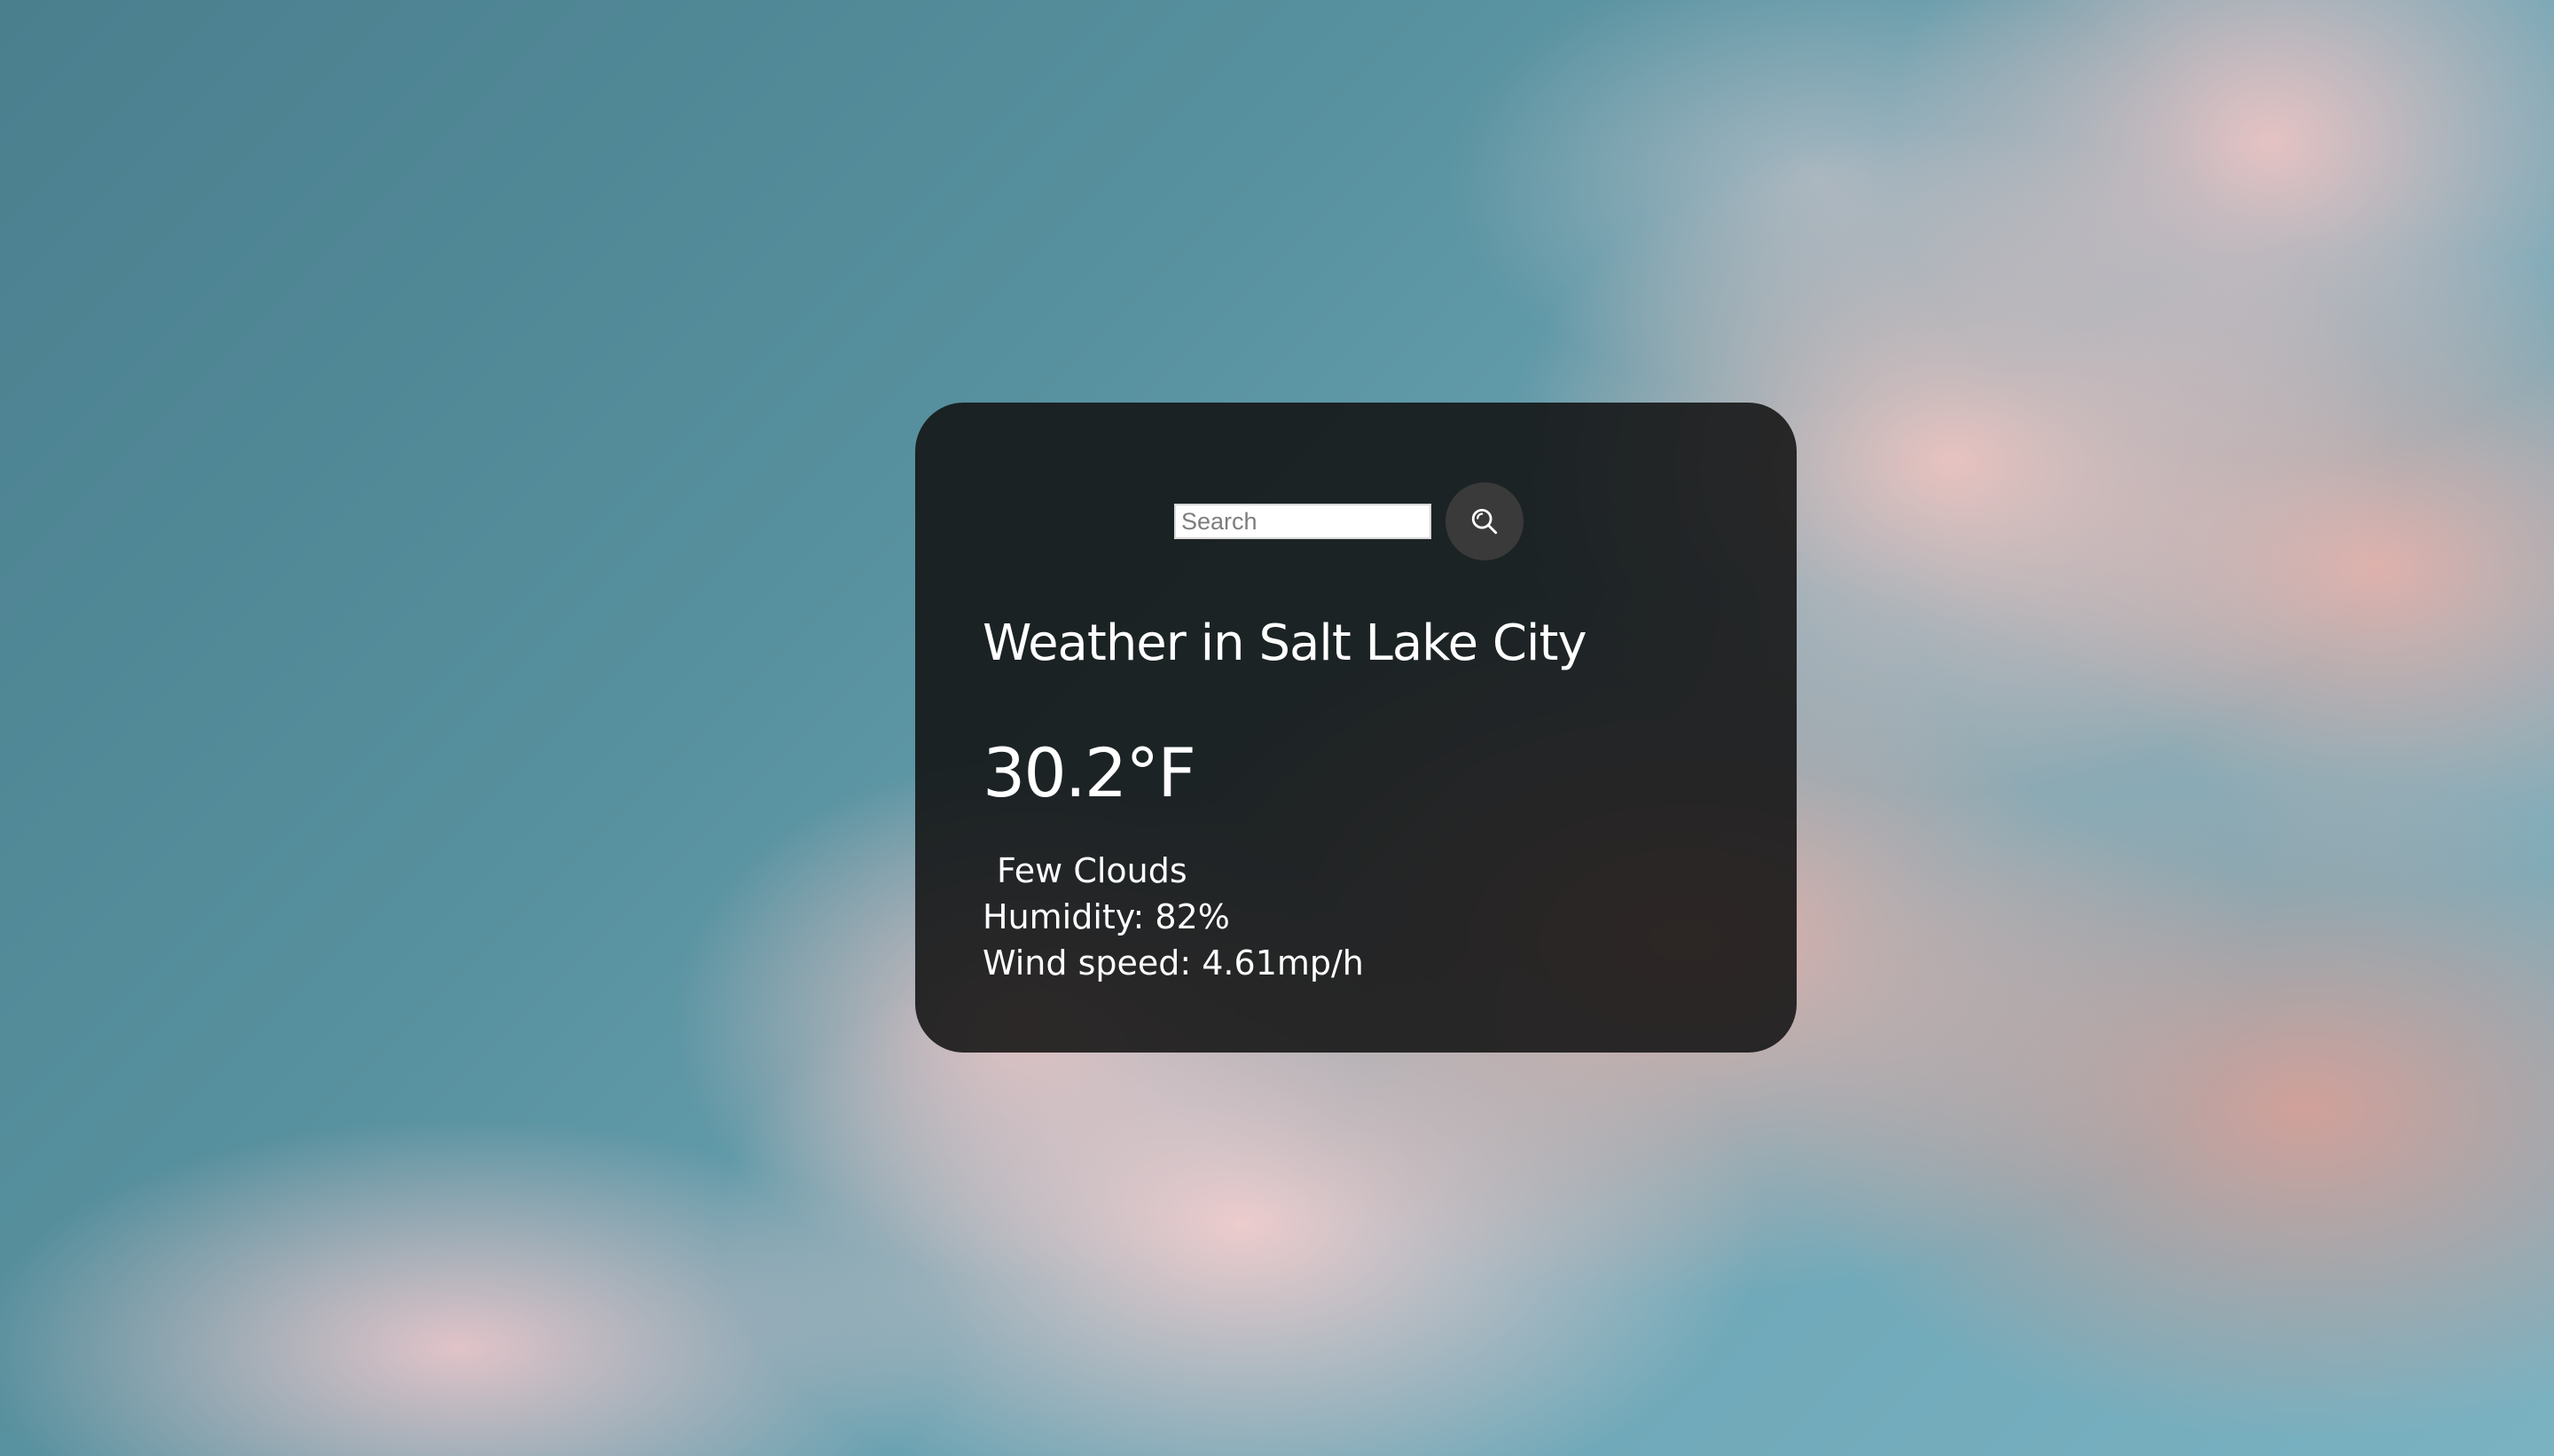 The width and height of the screenshot is (2554, 1456). I want to click on search-bar, so click(1349, 521).